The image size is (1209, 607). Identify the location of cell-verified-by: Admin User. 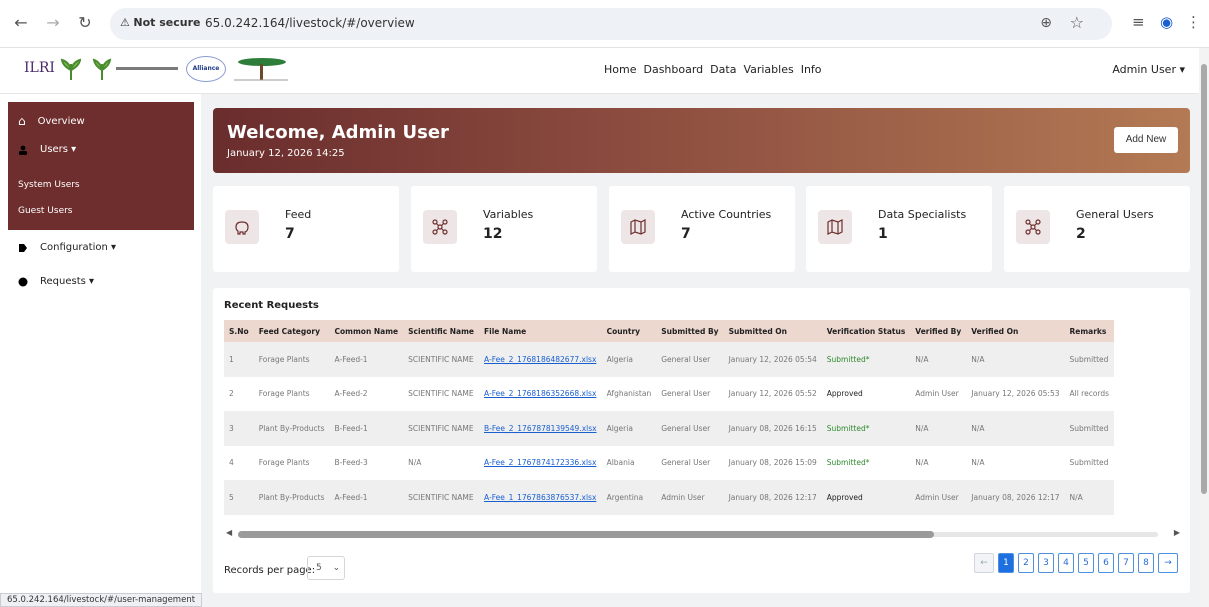
(937, 497).